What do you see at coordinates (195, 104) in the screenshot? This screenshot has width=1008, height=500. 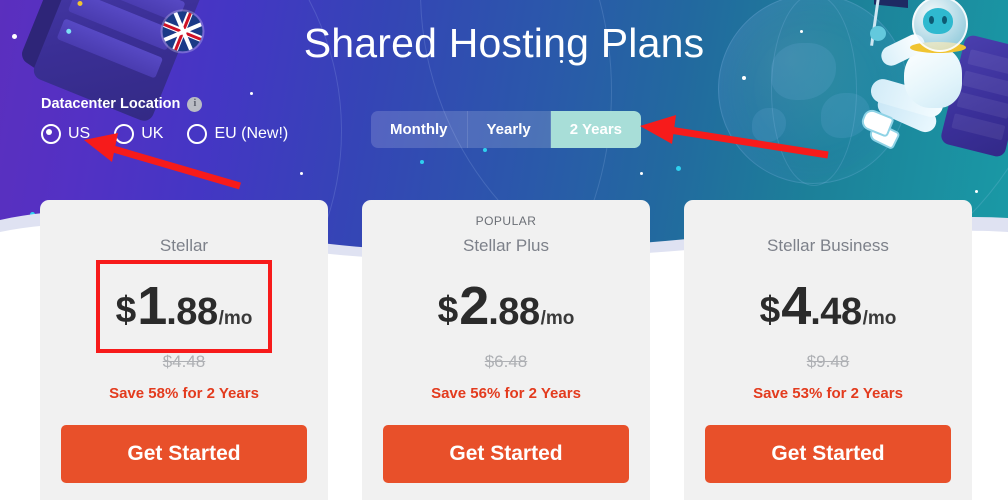 I see `info-icon: i` at bounding box center [195, 104].